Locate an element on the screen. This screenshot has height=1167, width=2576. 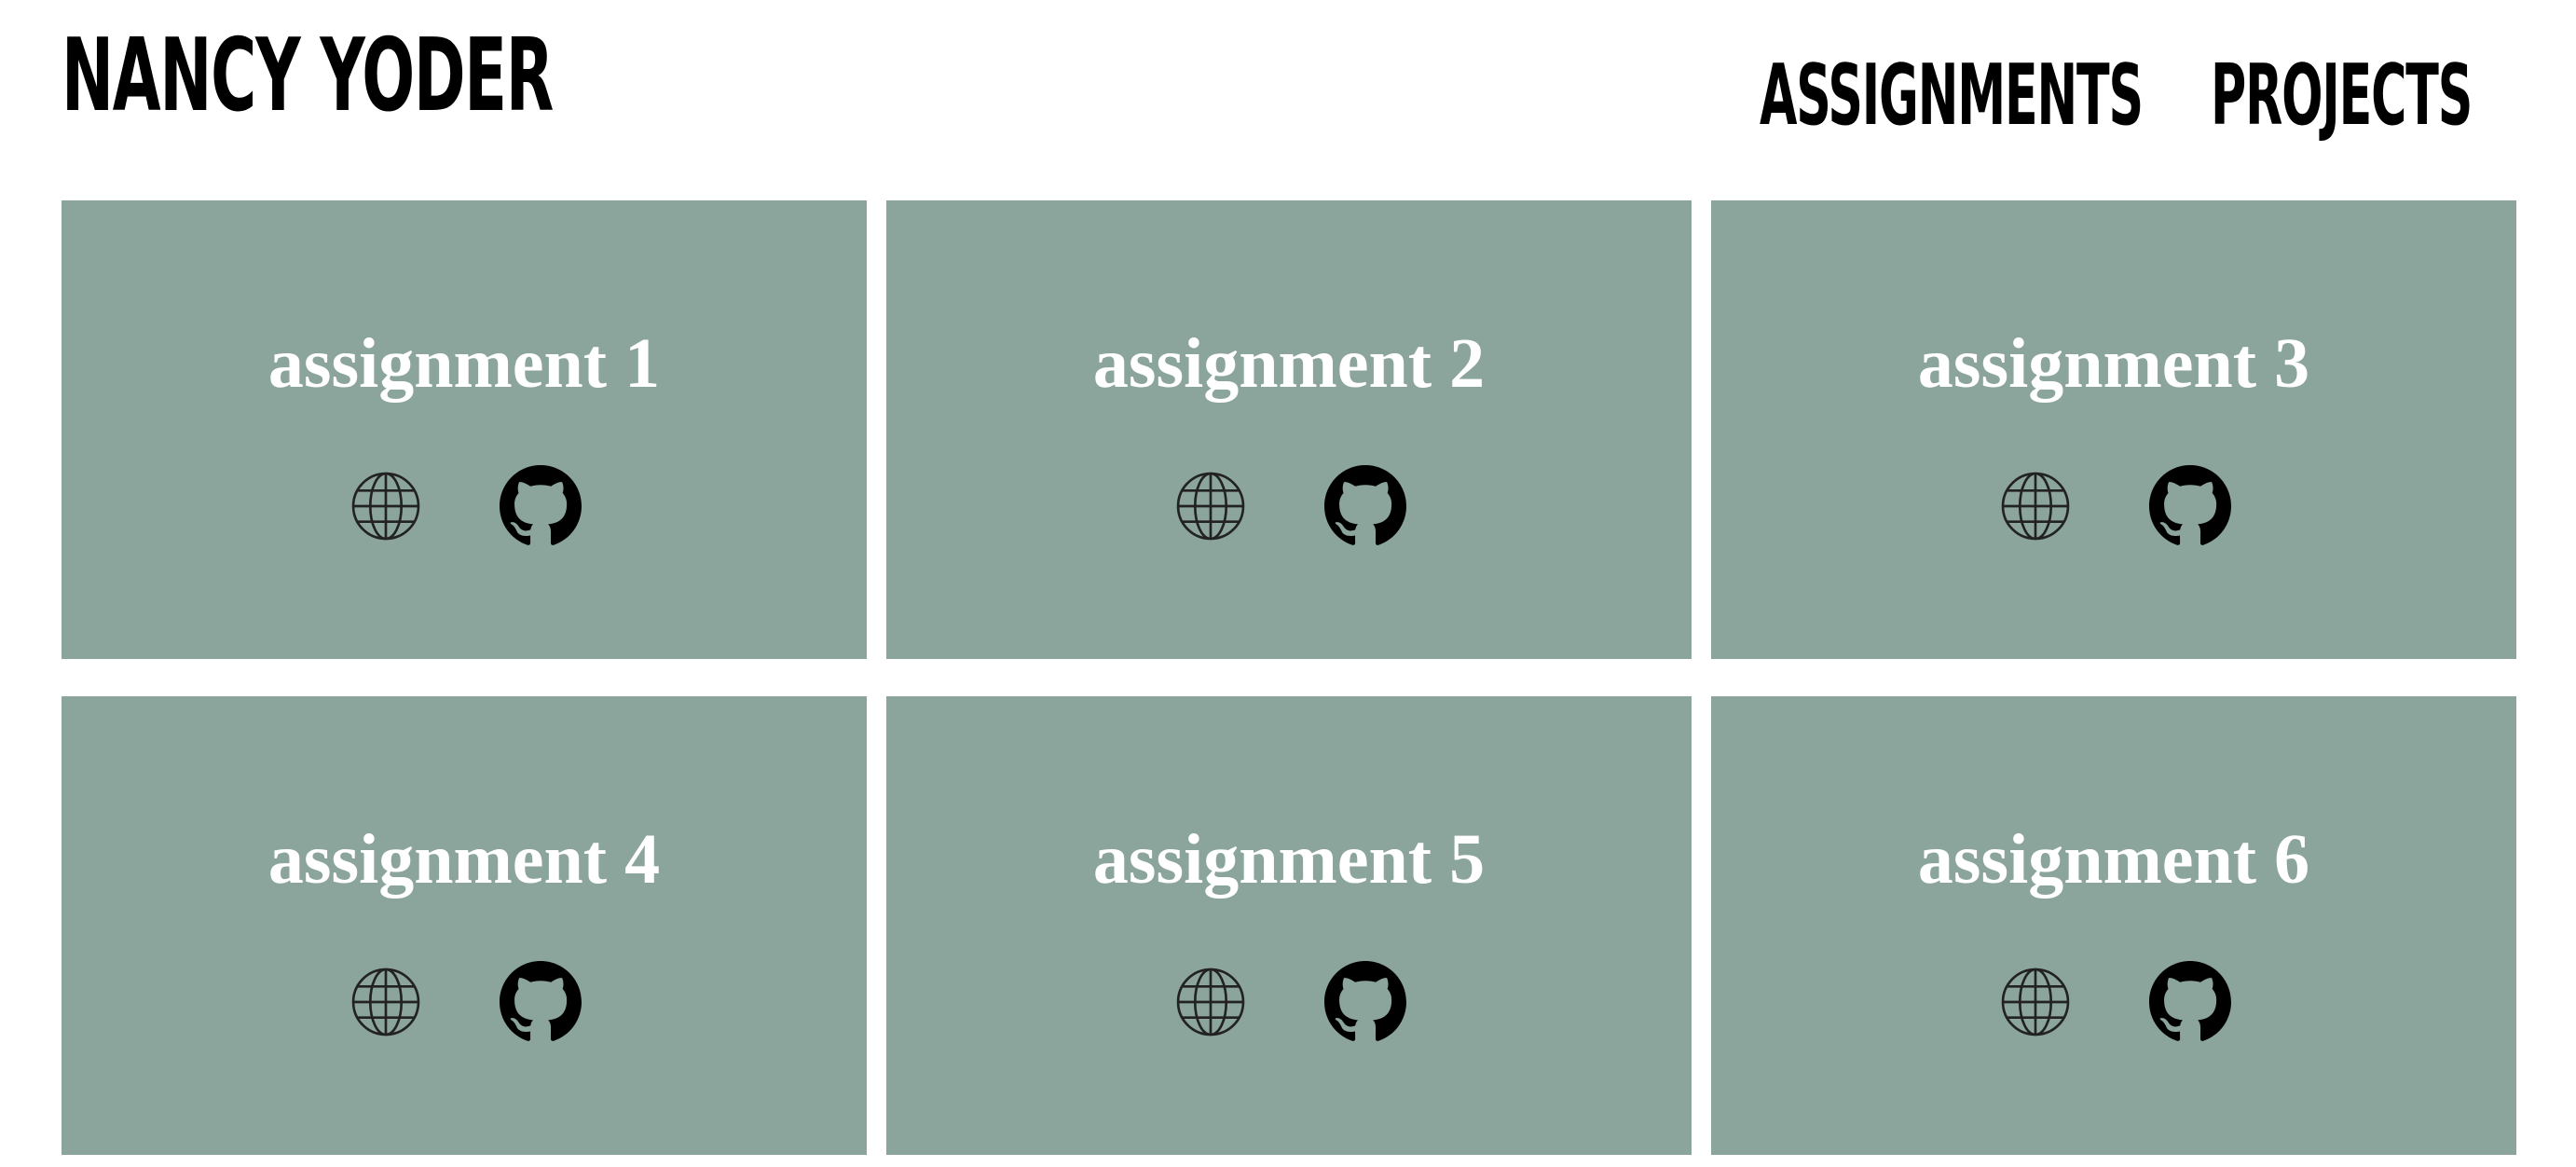
assignment-title: assignment 2 is located at coordinates (1289, 364).